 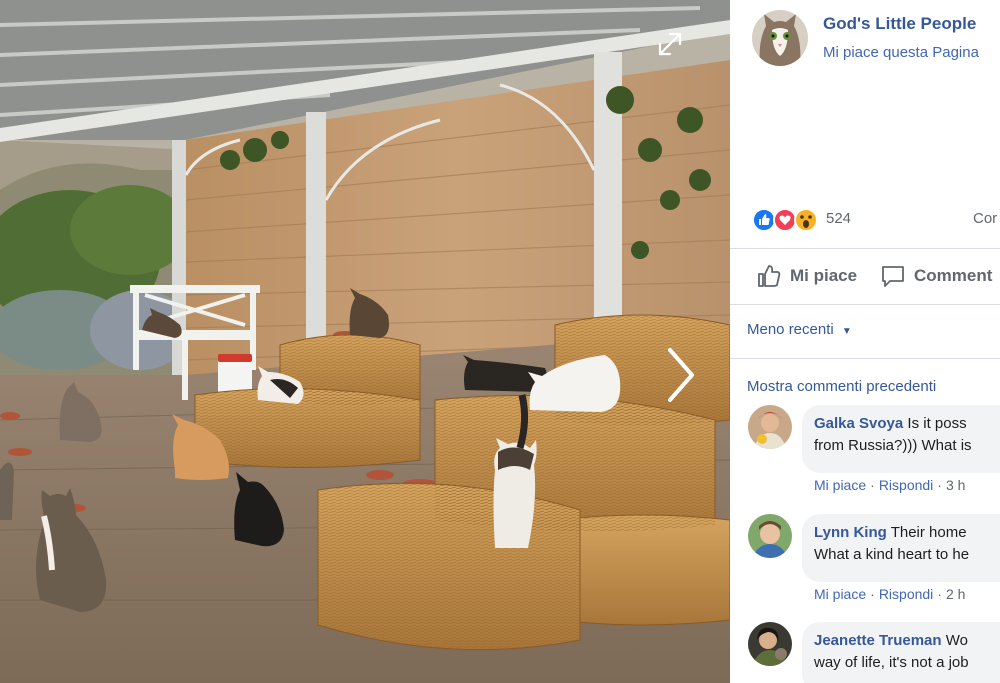 What do you see at coordinates (670, 44) in the screenshot?
I see `expand-icon` at bounding box center [670, 44].